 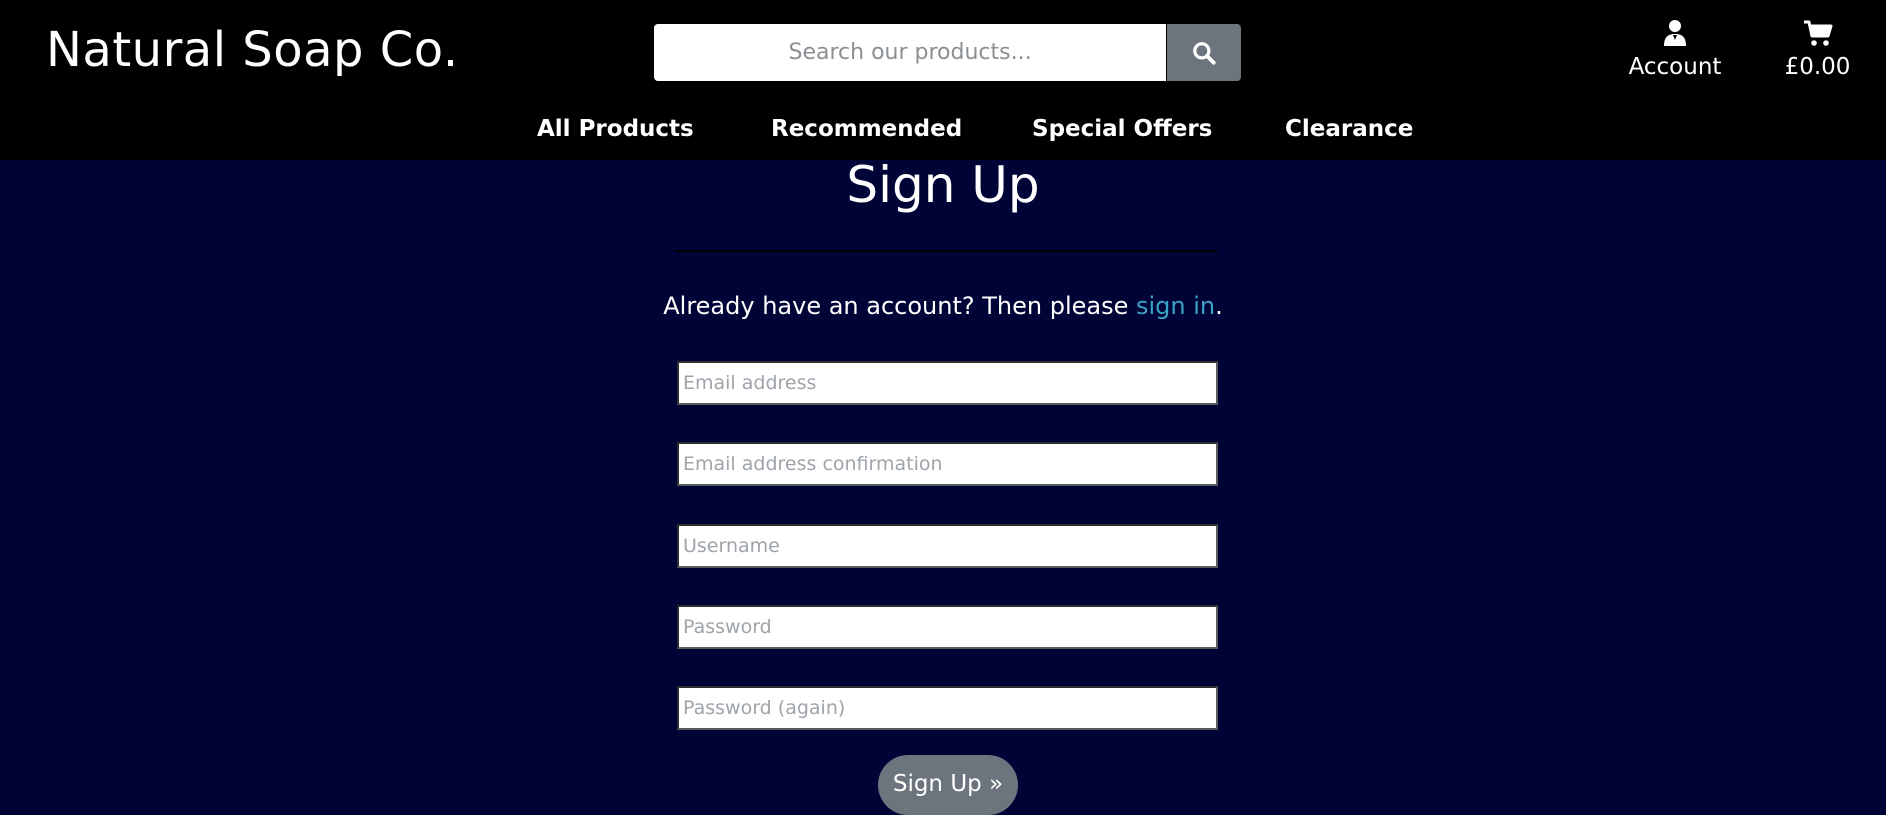 What do you see at coordinates (946, 251) in the screenshot?
I see `title-divider` at bounding box center [946, 251].